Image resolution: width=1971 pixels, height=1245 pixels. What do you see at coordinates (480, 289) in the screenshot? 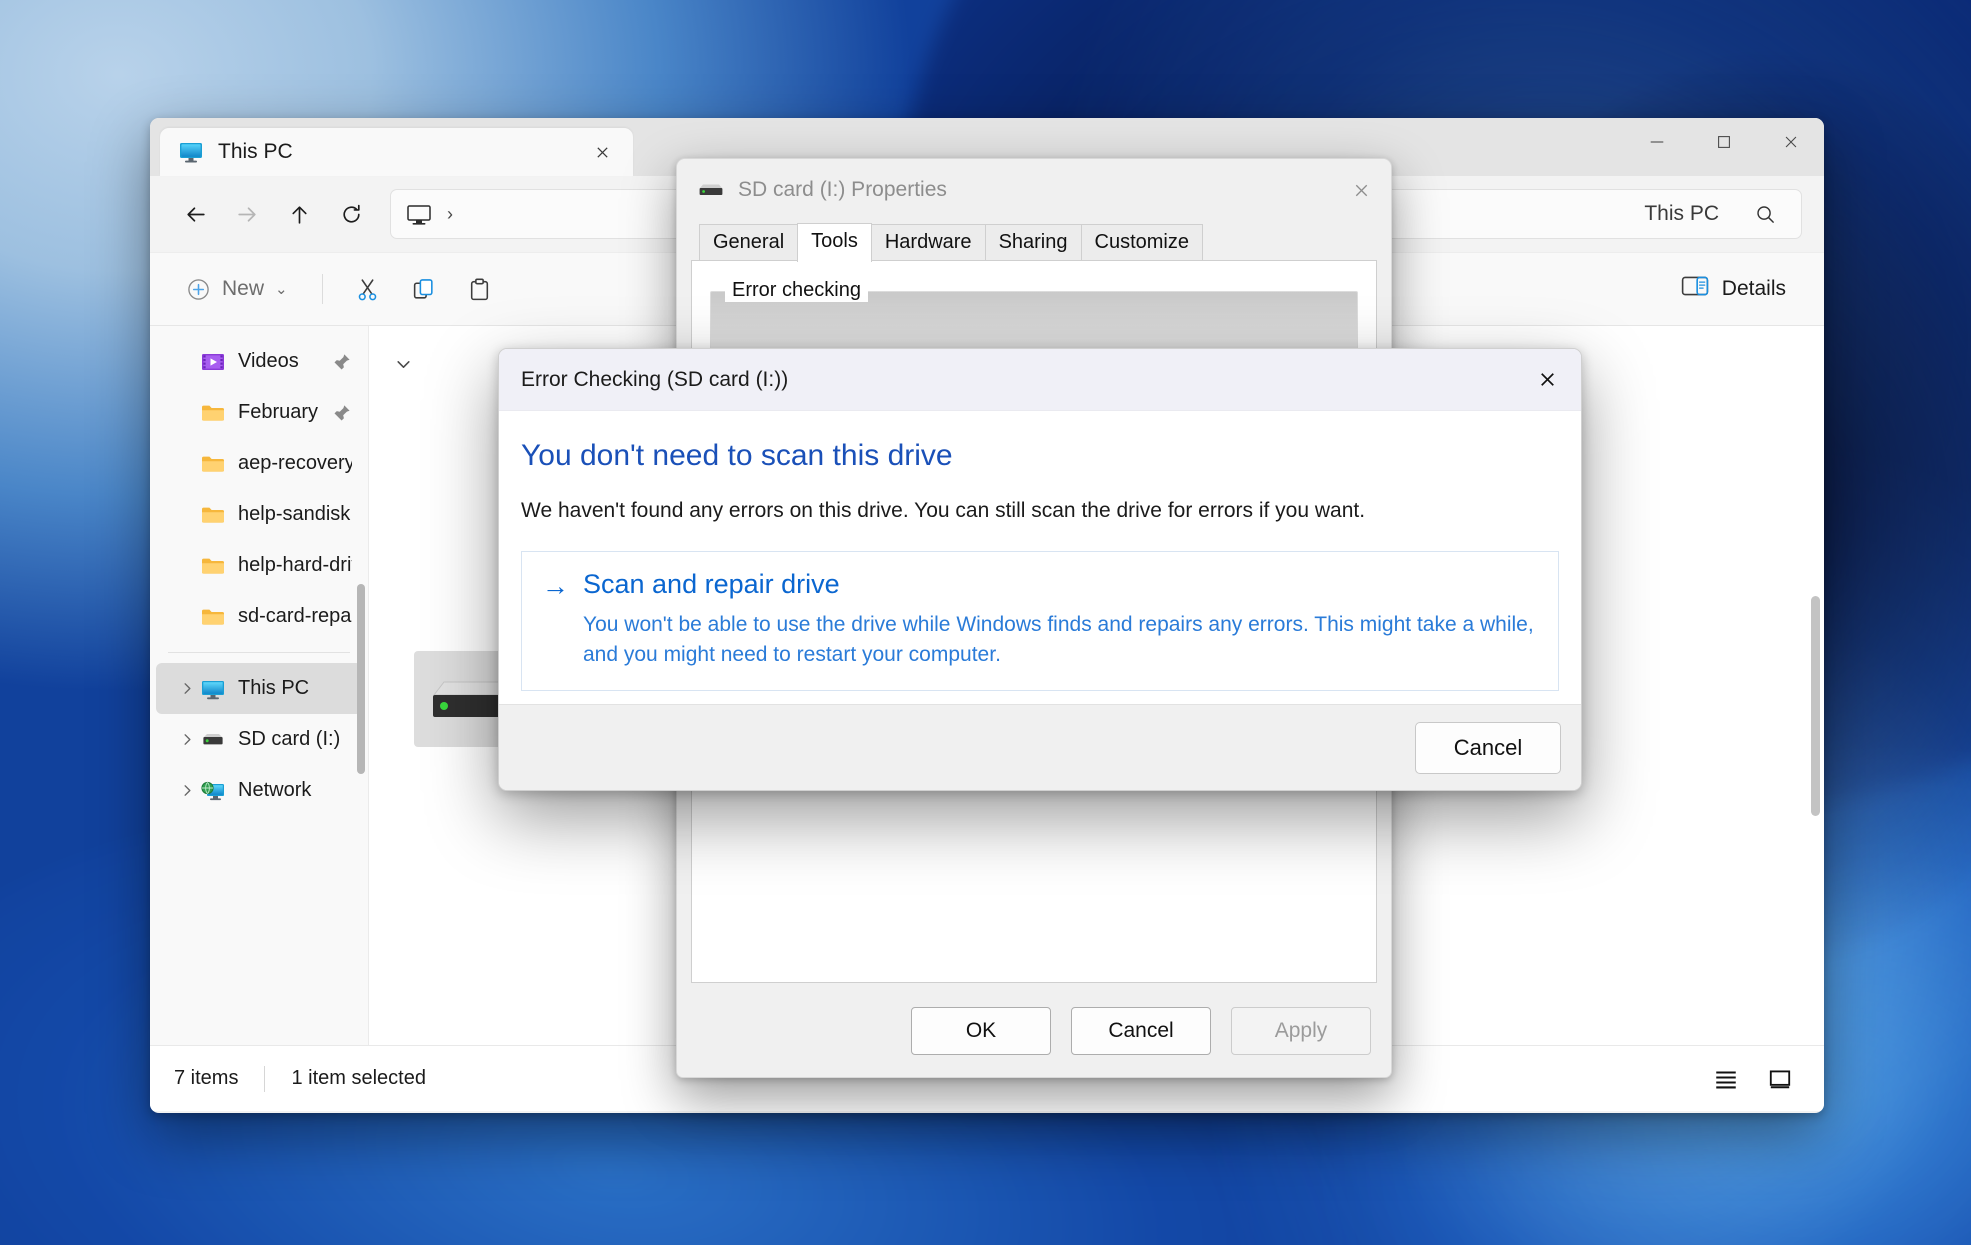
I see `paste-icon` at bounding box center [480, 289].